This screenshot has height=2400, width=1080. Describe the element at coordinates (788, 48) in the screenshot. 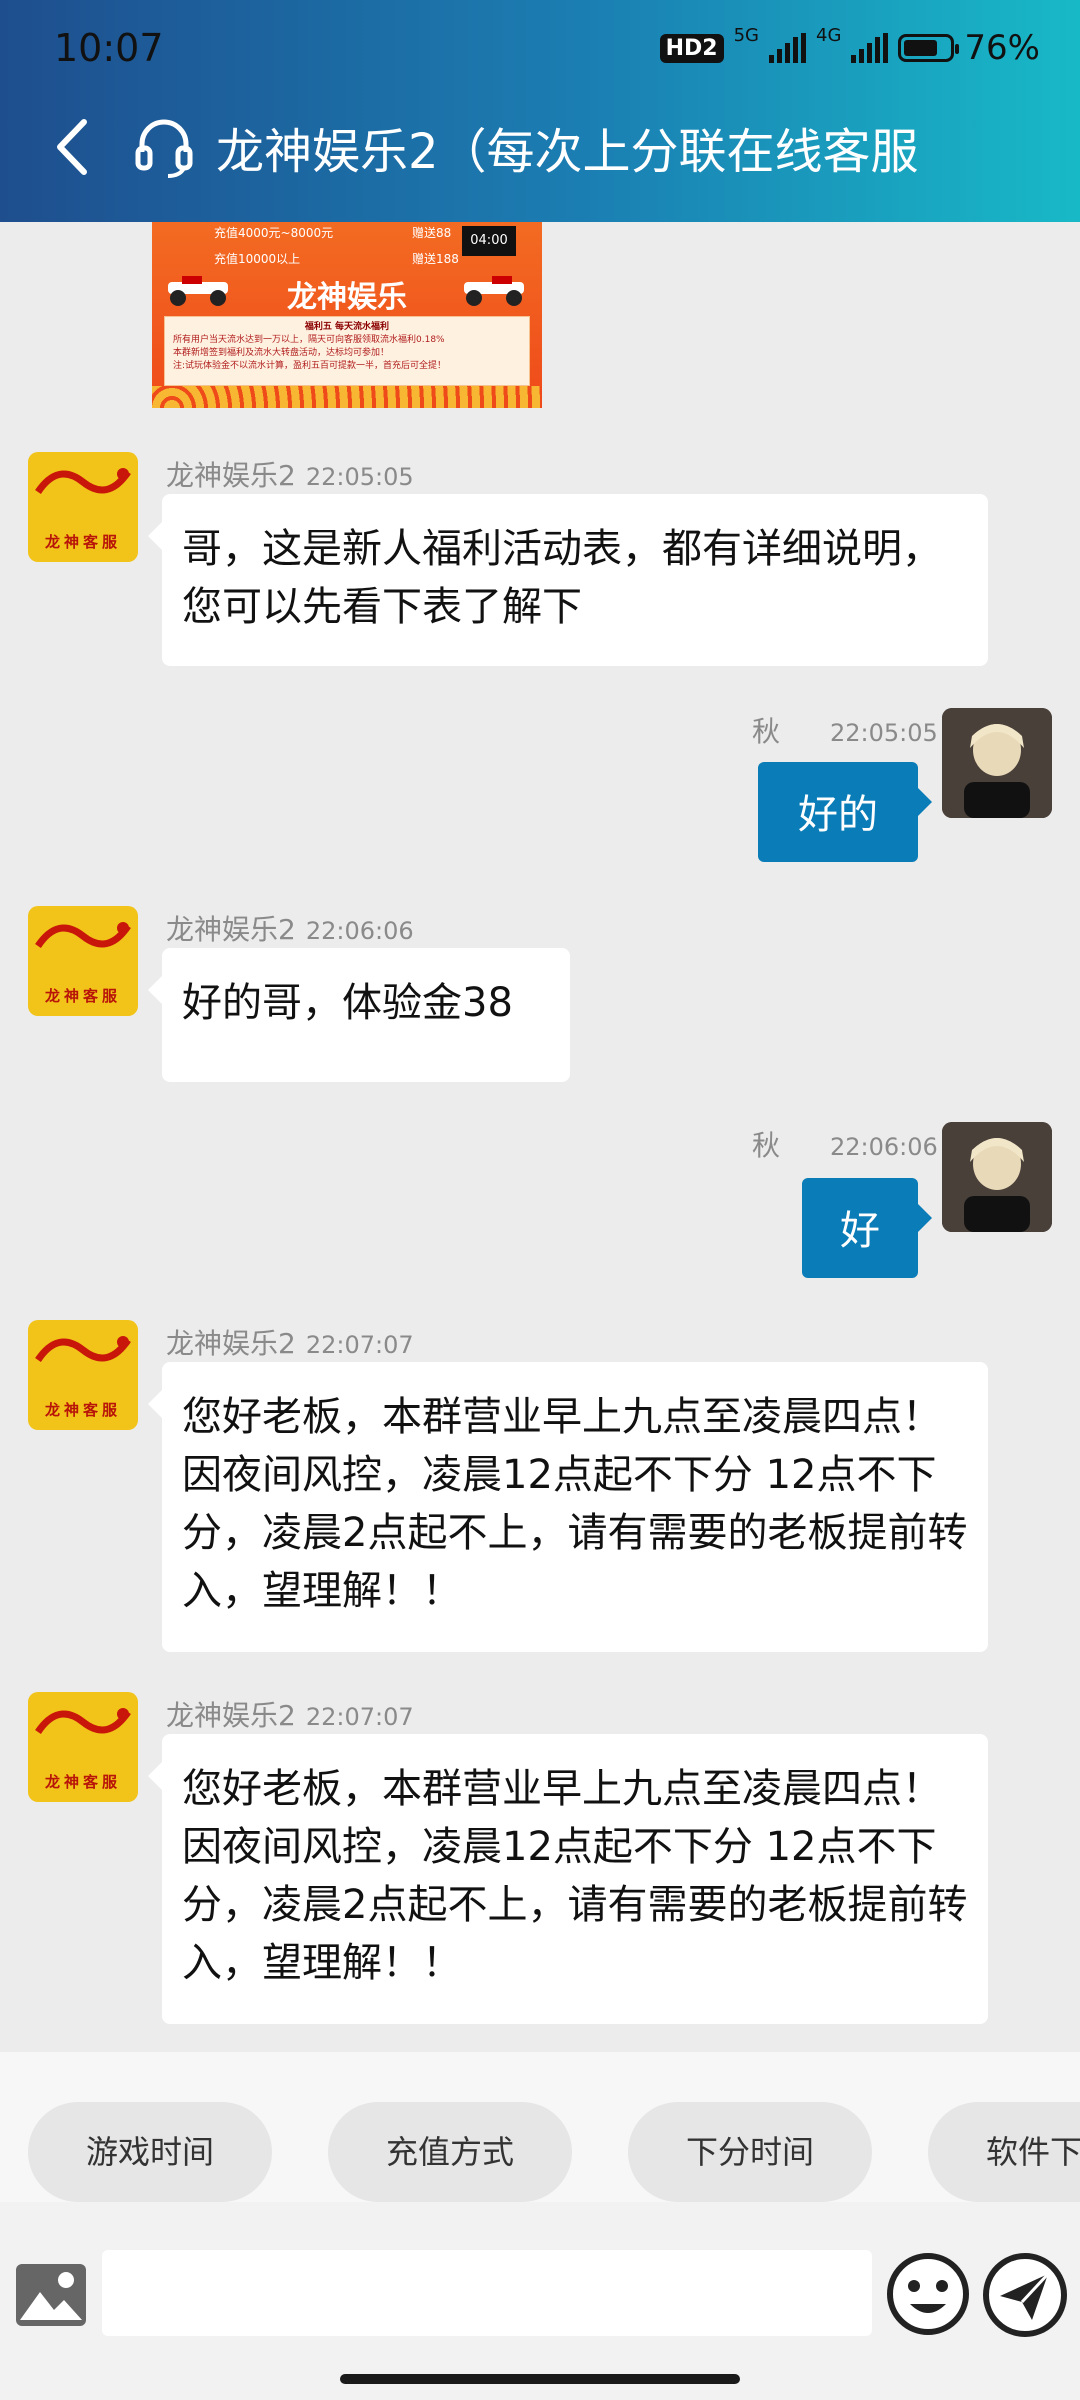

I see `signal-bars-icon` at that location.